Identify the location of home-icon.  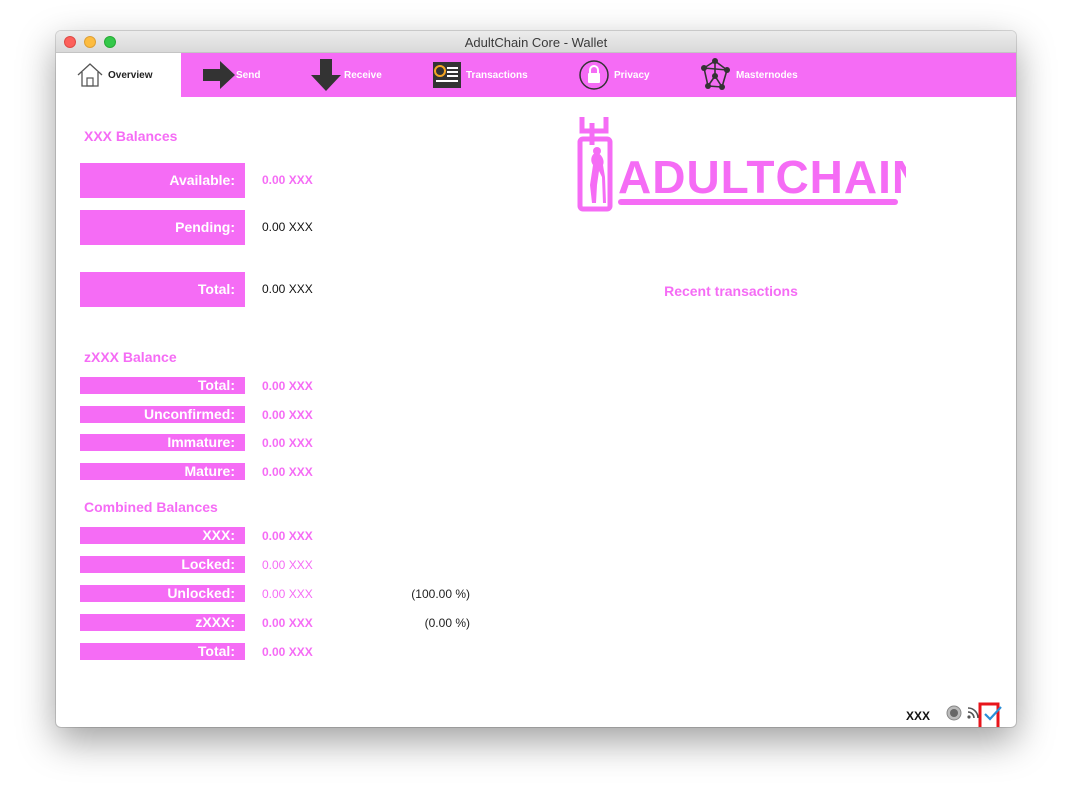
(90, 75).